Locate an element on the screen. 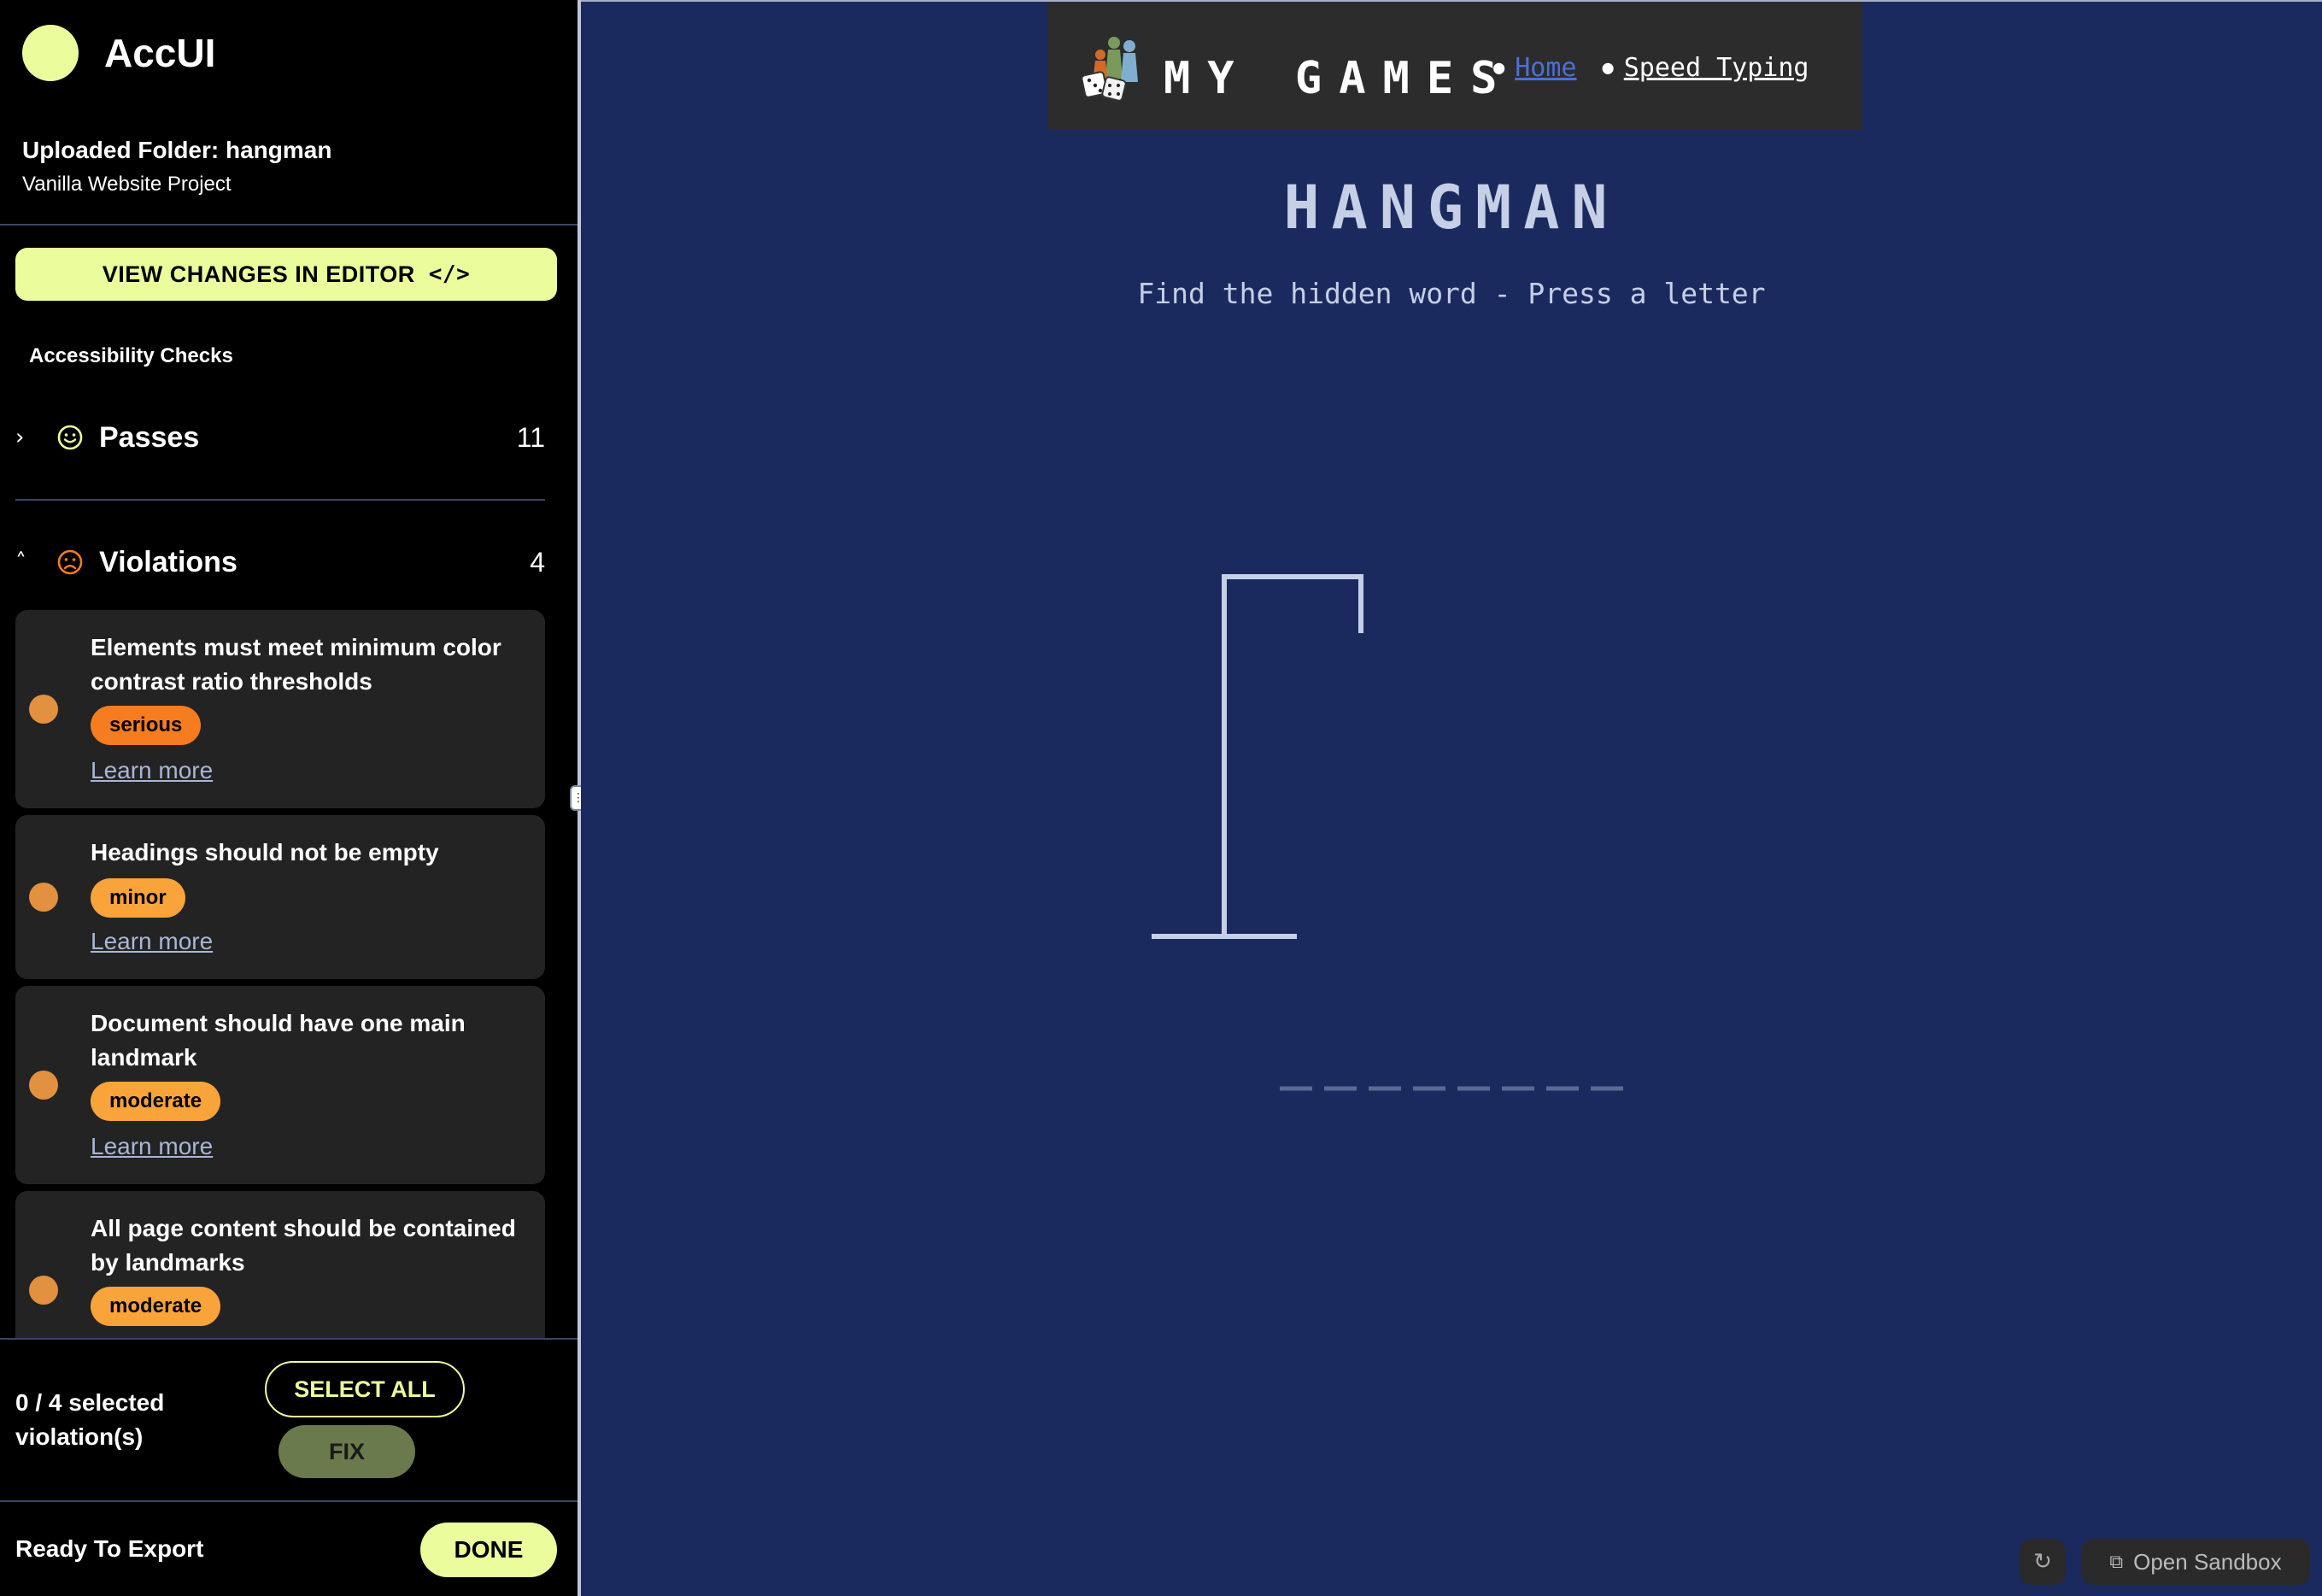  violations-group-toggle: ˄ Violations 4 is located at coordinates (280, 562).